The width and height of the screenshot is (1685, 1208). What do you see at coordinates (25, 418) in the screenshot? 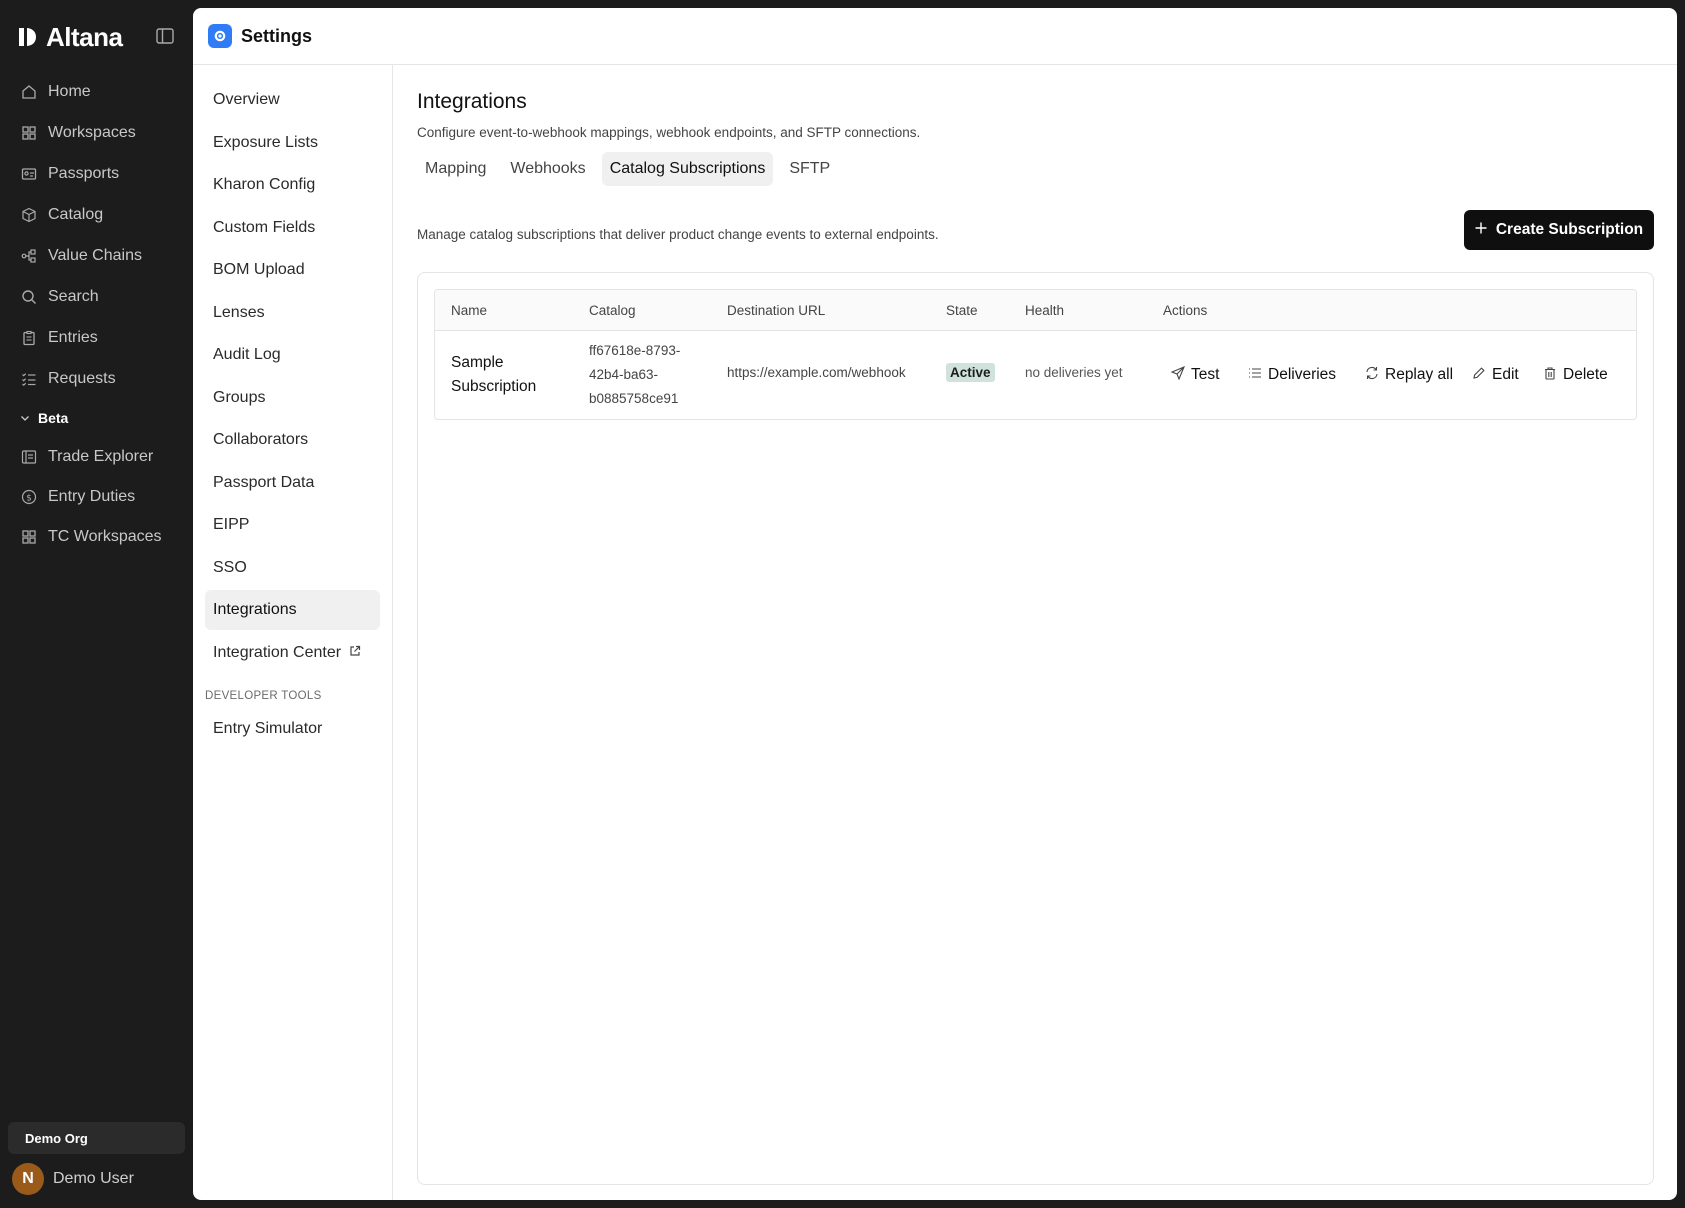
I see `chevron-down-icon` at bounding box center [25, 418].